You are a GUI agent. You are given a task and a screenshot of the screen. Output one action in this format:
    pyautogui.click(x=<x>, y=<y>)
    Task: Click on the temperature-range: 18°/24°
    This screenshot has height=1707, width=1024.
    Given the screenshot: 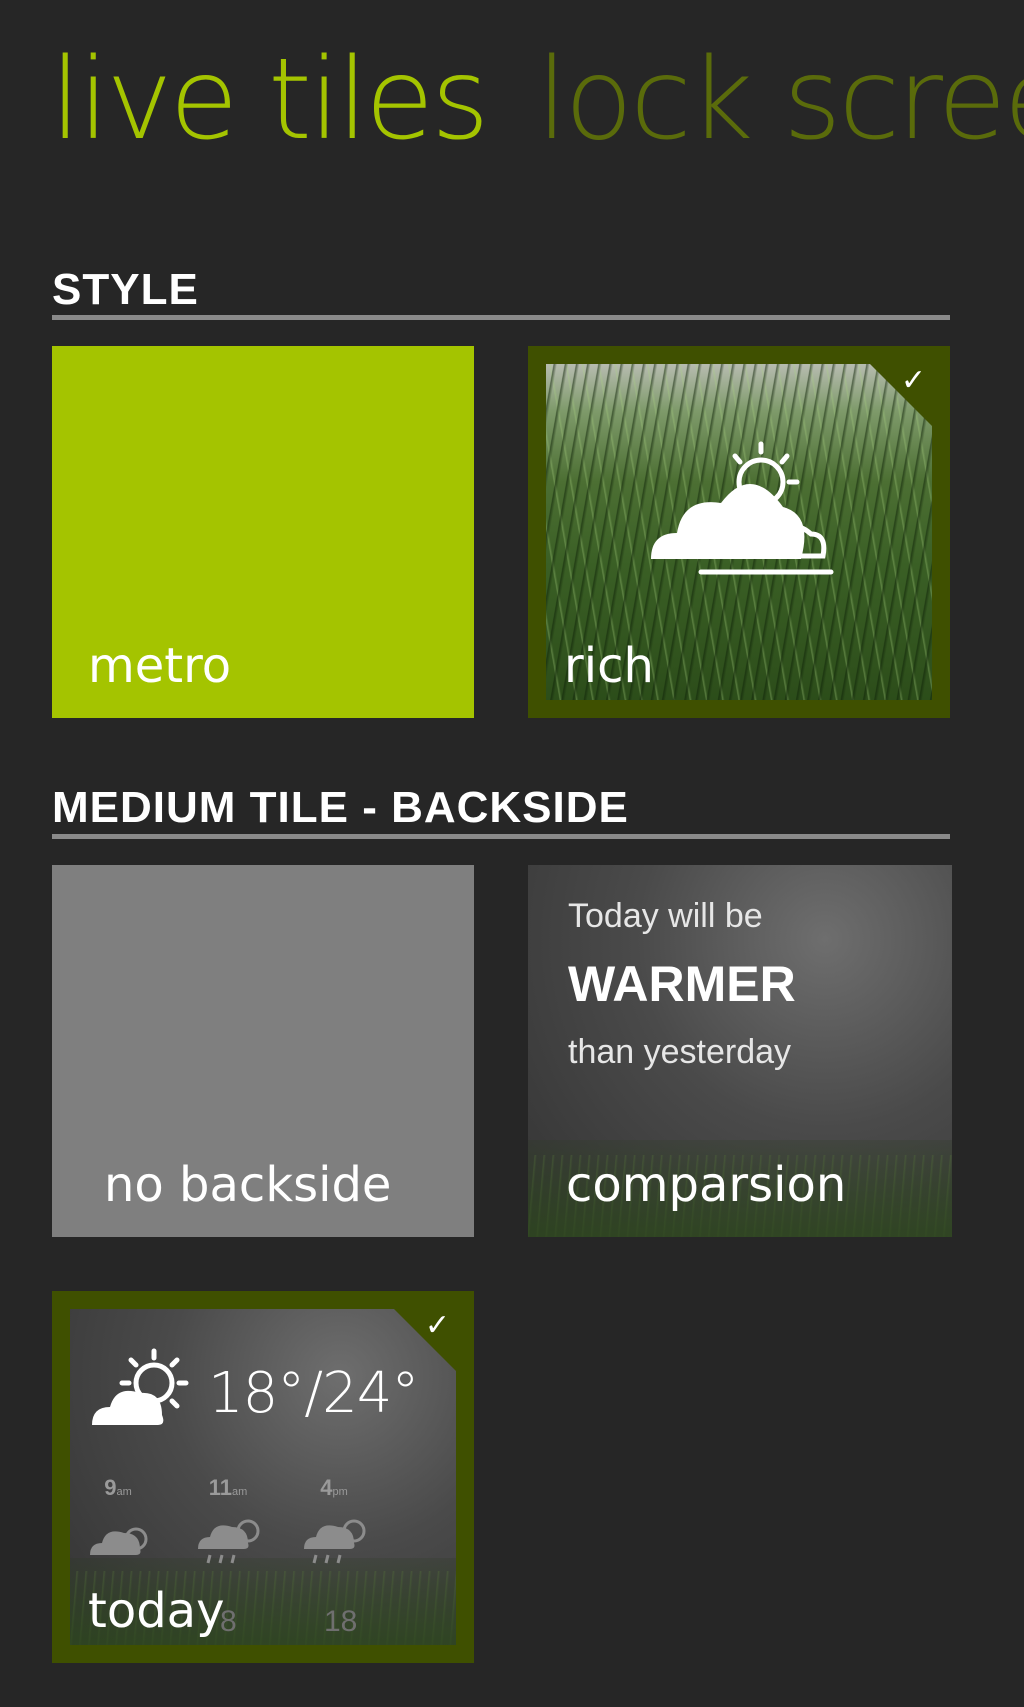 What is the action you would take?
    pyautogui.click(x=313, y=1393)
    